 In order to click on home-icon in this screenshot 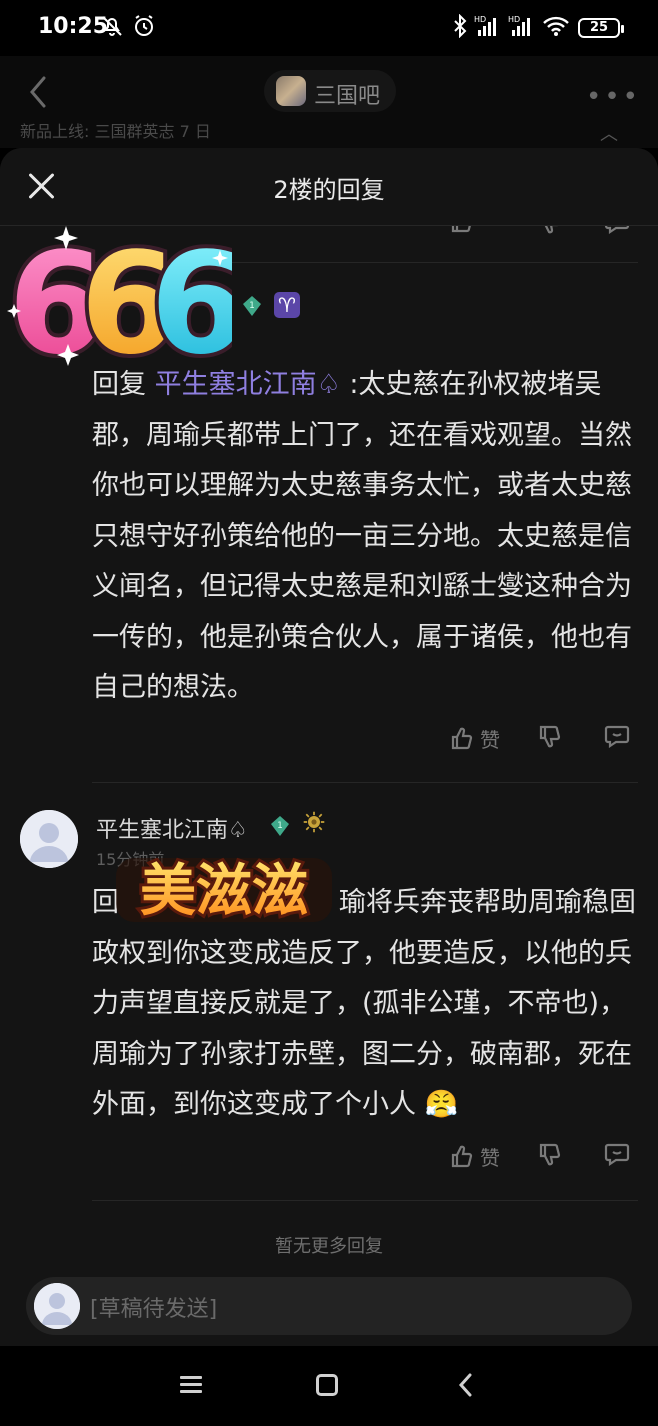, I will do `click(327, 1385)`.